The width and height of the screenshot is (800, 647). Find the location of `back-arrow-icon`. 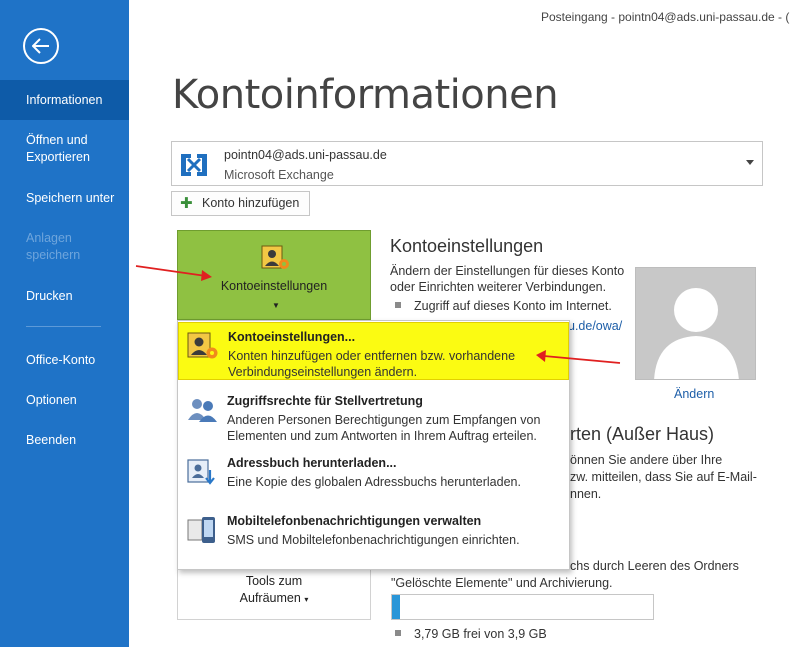

back-arrow-icon is located at coordinates (40, 46).